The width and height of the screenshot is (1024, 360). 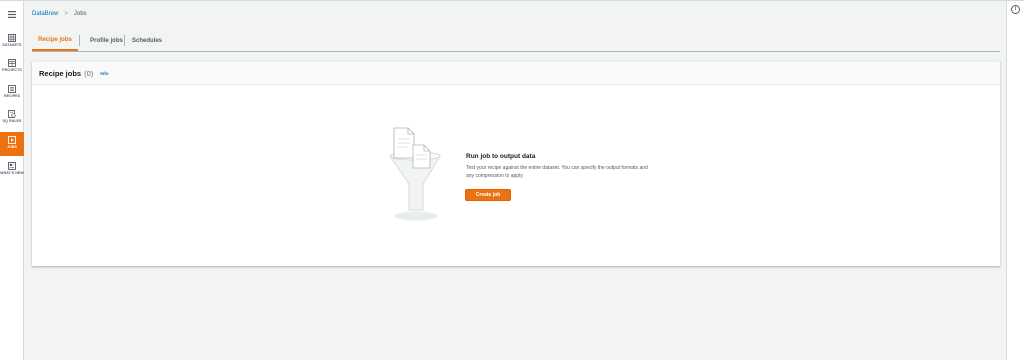 I want to click on nav-item-dq-rules: DQ RULES, so click(x=12, y=122).